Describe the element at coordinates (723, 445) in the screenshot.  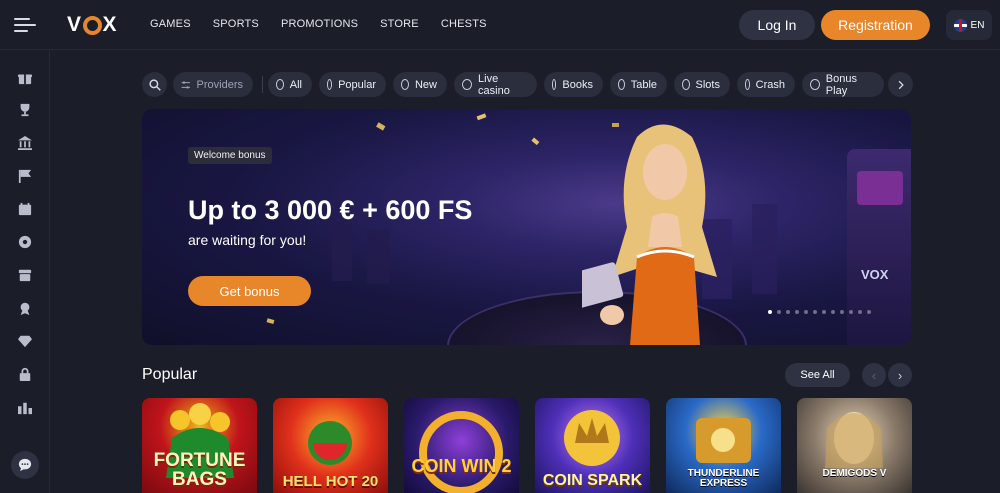
I see `game-card-thunderline-express: THUNDERLINE EXPRESS` at that location.